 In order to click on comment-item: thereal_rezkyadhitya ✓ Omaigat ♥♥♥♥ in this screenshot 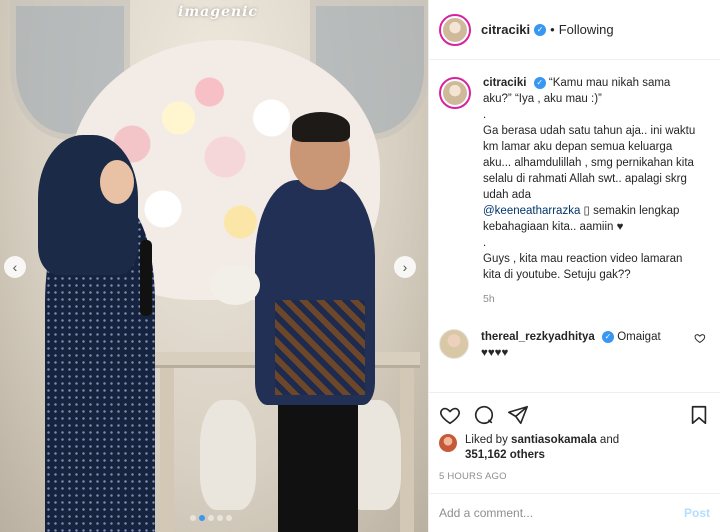, I will do `click(572, 345)`.